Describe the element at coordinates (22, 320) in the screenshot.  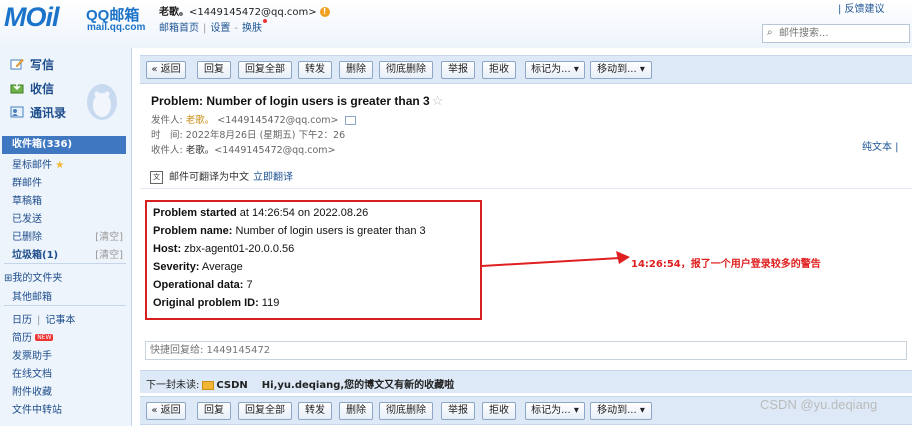
I see `calendar-link: 日历` at that location.